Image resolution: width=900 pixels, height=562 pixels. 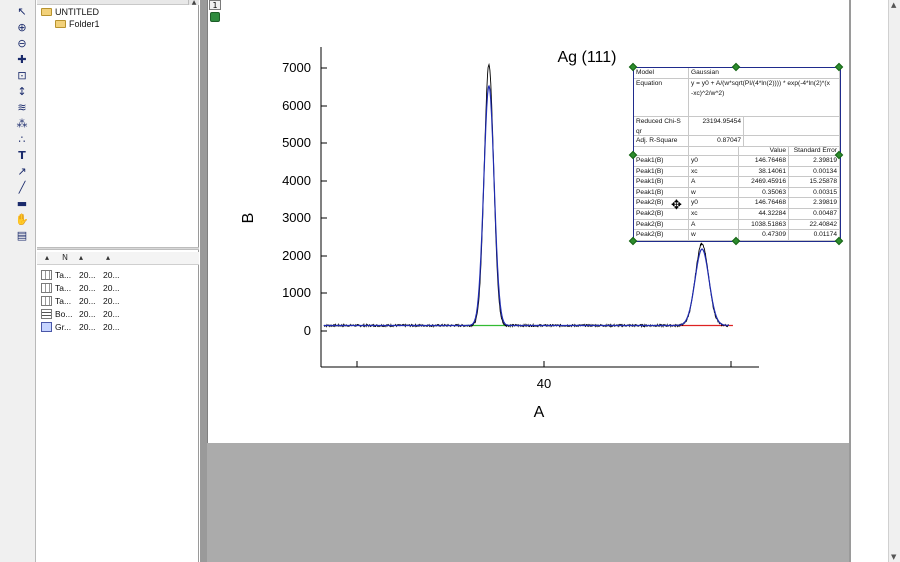 I want to click on tree-item-folder1: Folder1, so click(x=77, y=24).